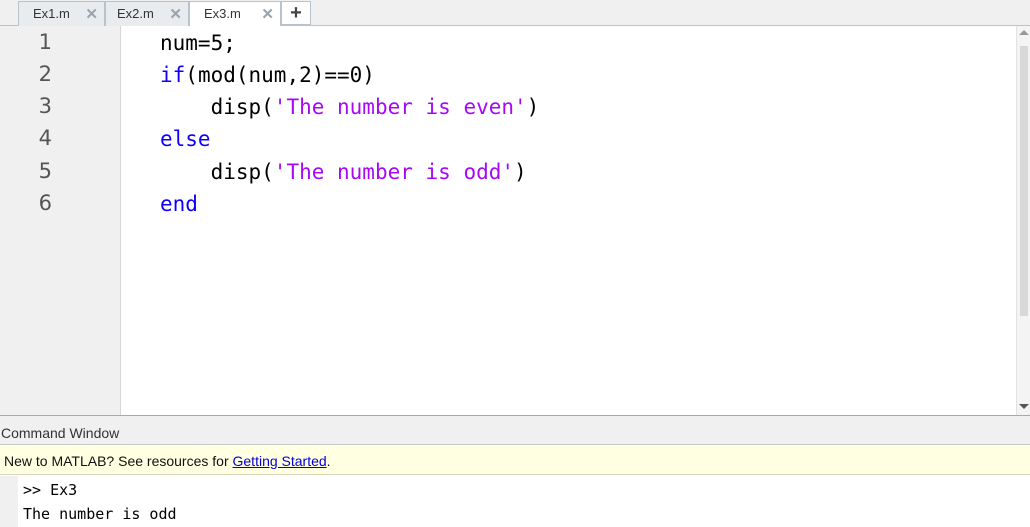 This screenshot has height=527, width=1030. I want to click on command-prompt-line: >> Ex3, so click(50, 490).